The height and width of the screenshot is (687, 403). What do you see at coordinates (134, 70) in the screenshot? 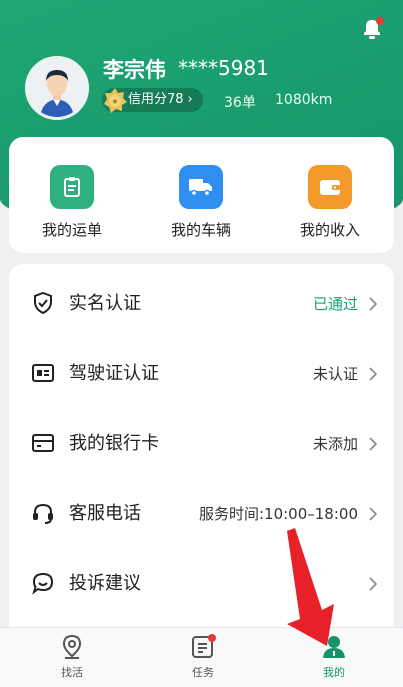
I see `user-name: 李宗伟` at bounding box center [134, 70].